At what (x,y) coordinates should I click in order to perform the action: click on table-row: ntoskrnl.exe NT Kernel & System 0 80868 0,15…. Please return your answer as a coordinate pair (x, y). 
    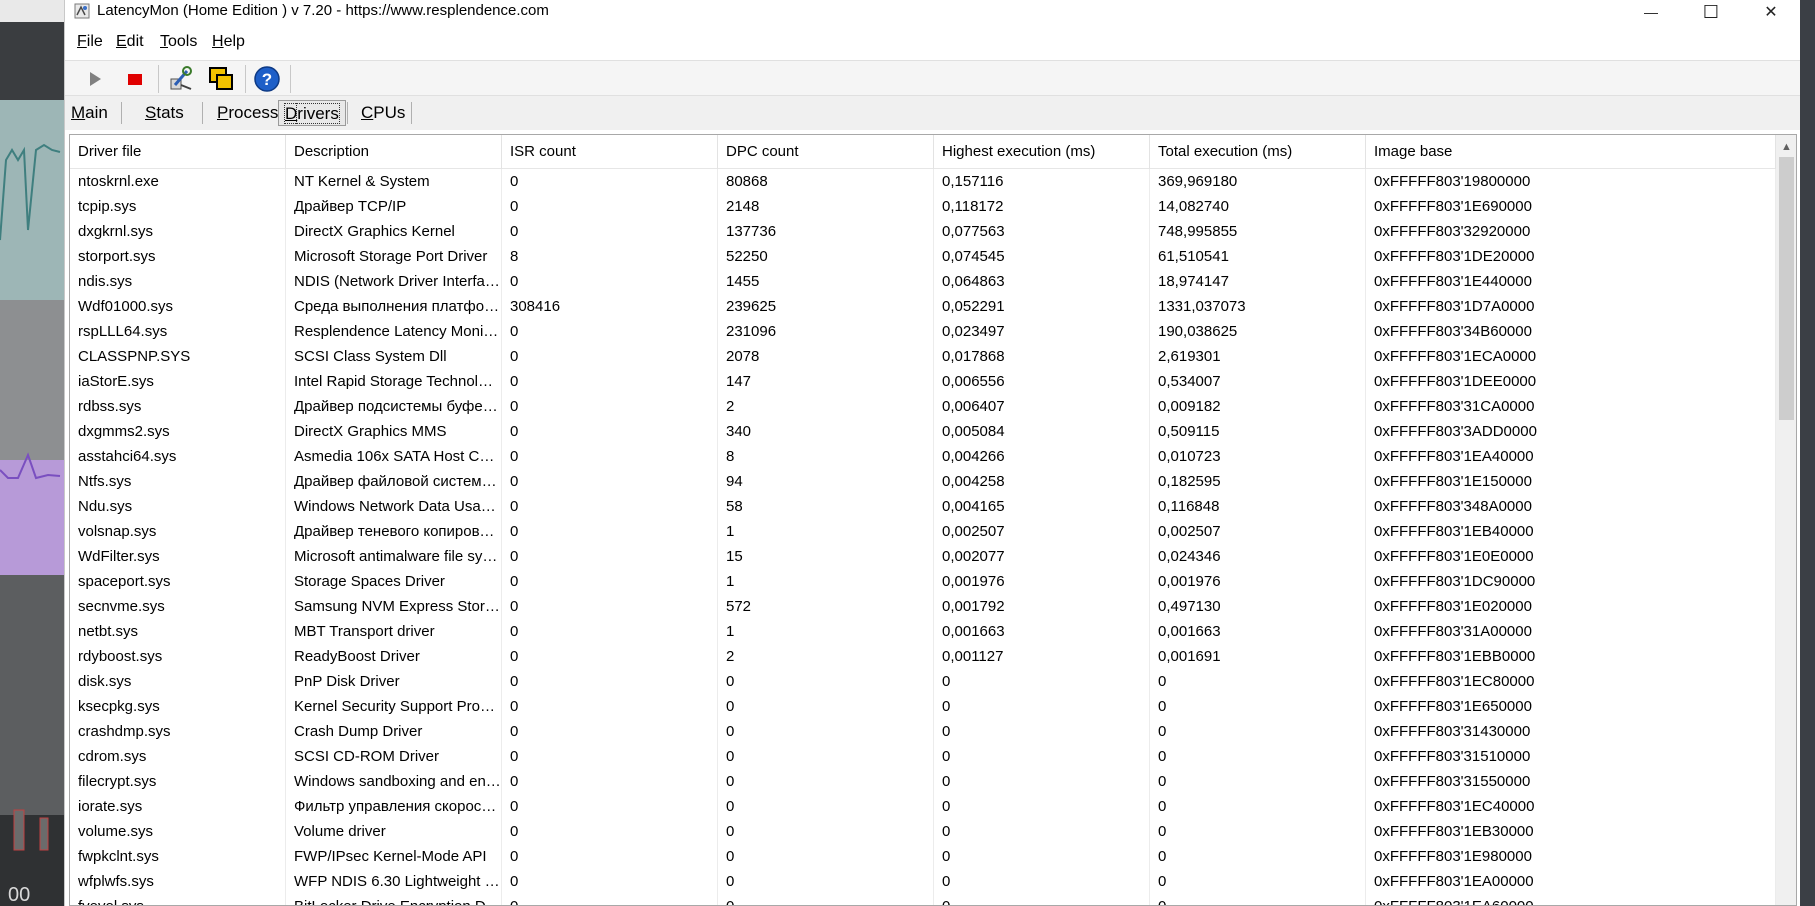
    Looking at the image, I should click on (923, 181).